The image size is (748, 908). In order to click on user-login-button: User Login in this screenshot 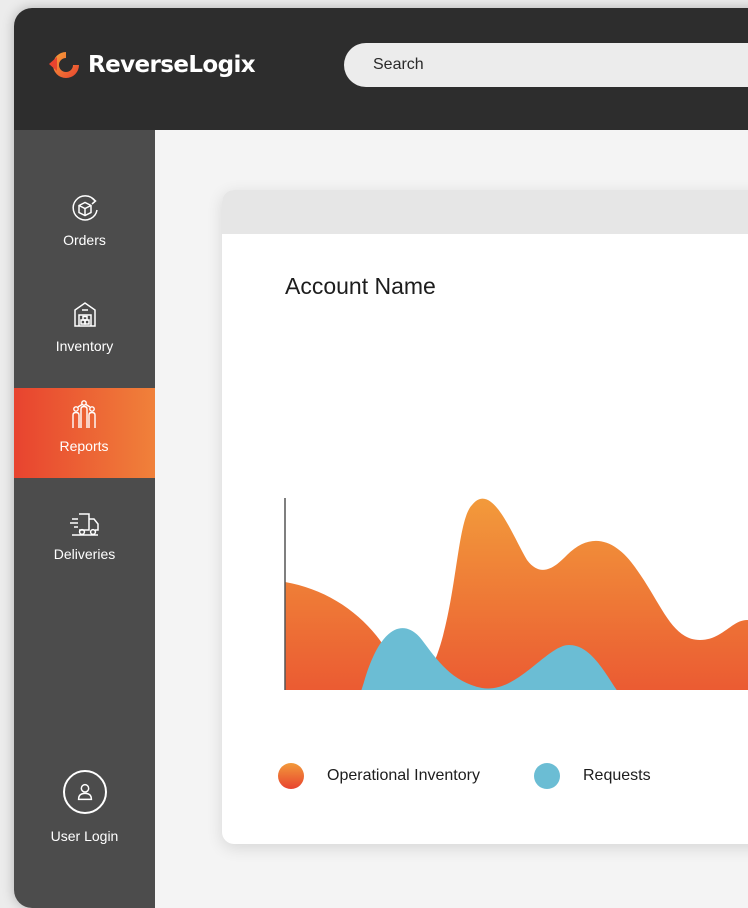, I will do `click(84, 825)`.